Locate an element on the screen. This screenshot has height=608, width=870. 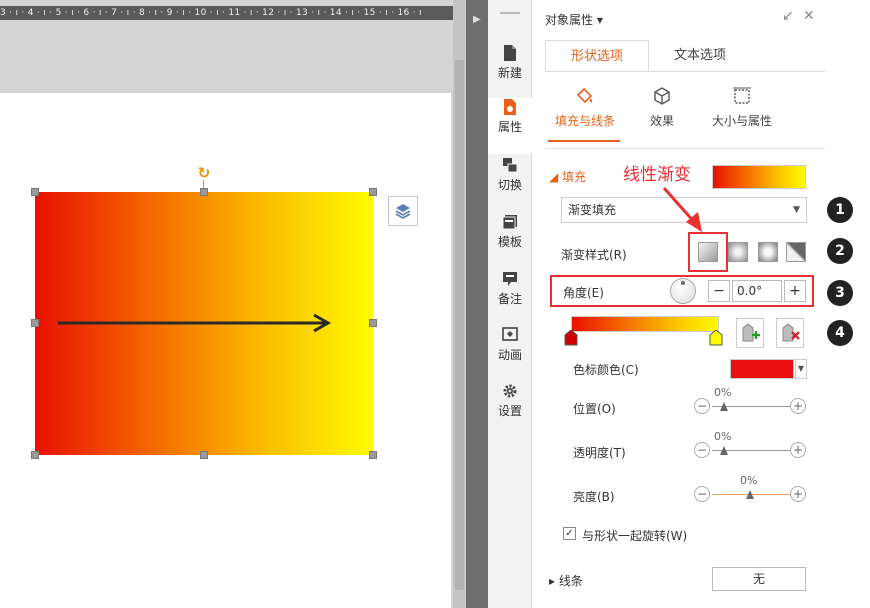
gradient-stops-bar is located at coordinates (645, 324).